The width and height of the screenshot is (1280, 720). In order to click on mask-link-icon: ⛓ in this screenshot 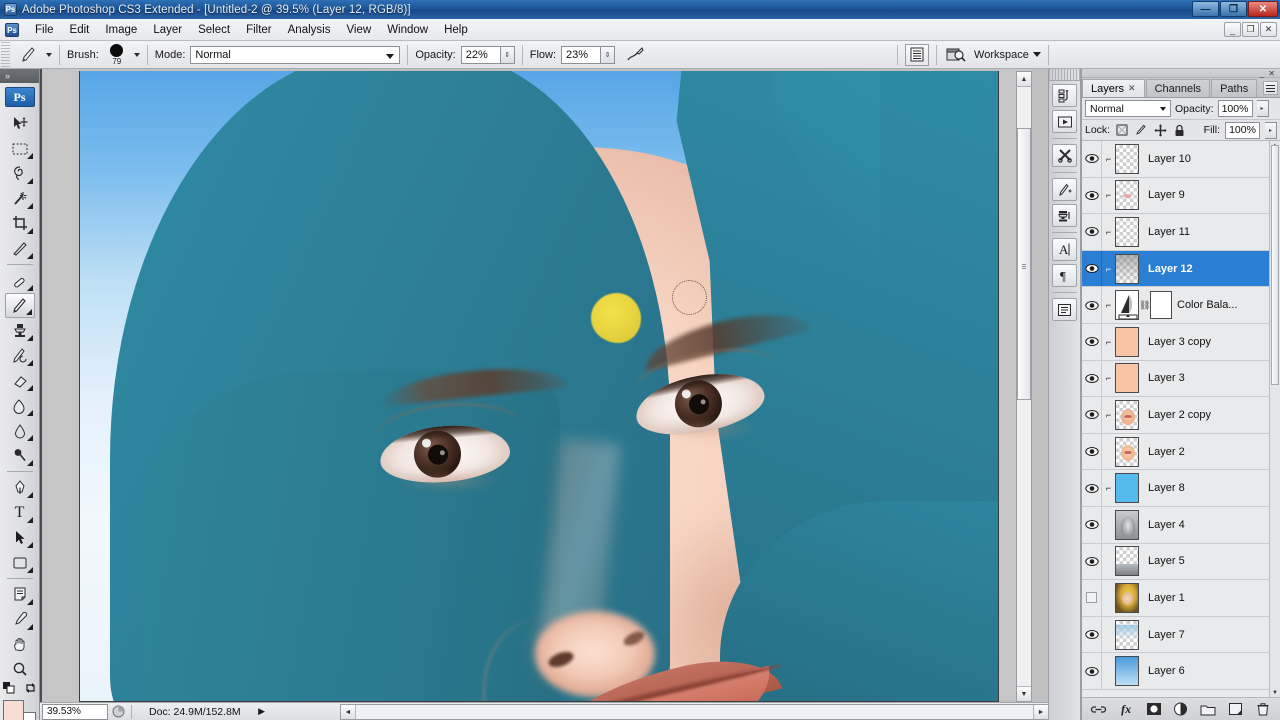, I will do `click(1144, 305)`.